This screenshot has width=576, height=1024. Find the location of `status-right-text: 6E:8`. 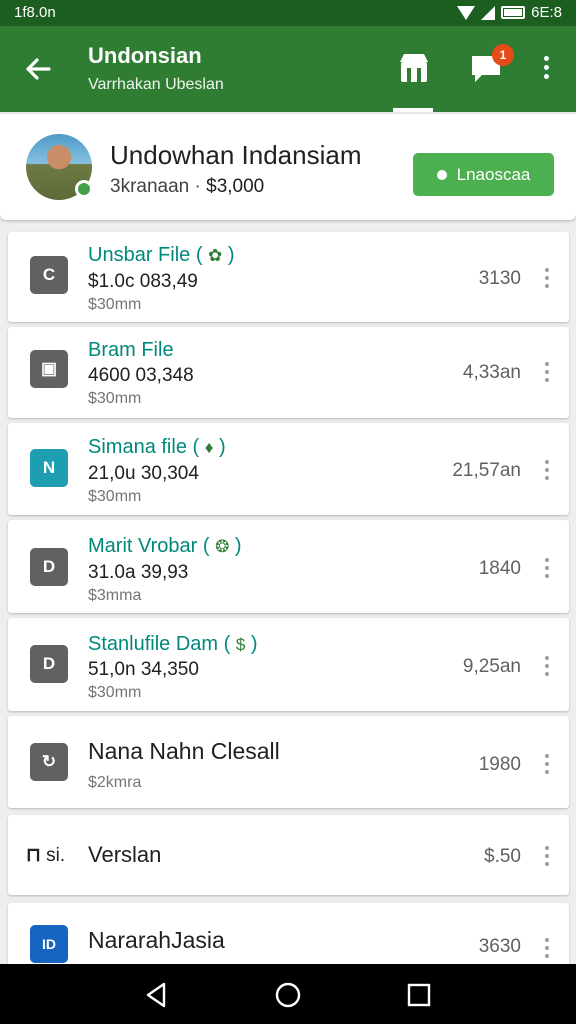

status-right-text: 6E:8 is located at coordinates (546, 12).